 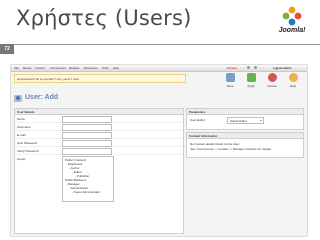 I want to click on user-editor-row: User Editor Select Editor, so click(x=245, y=120).